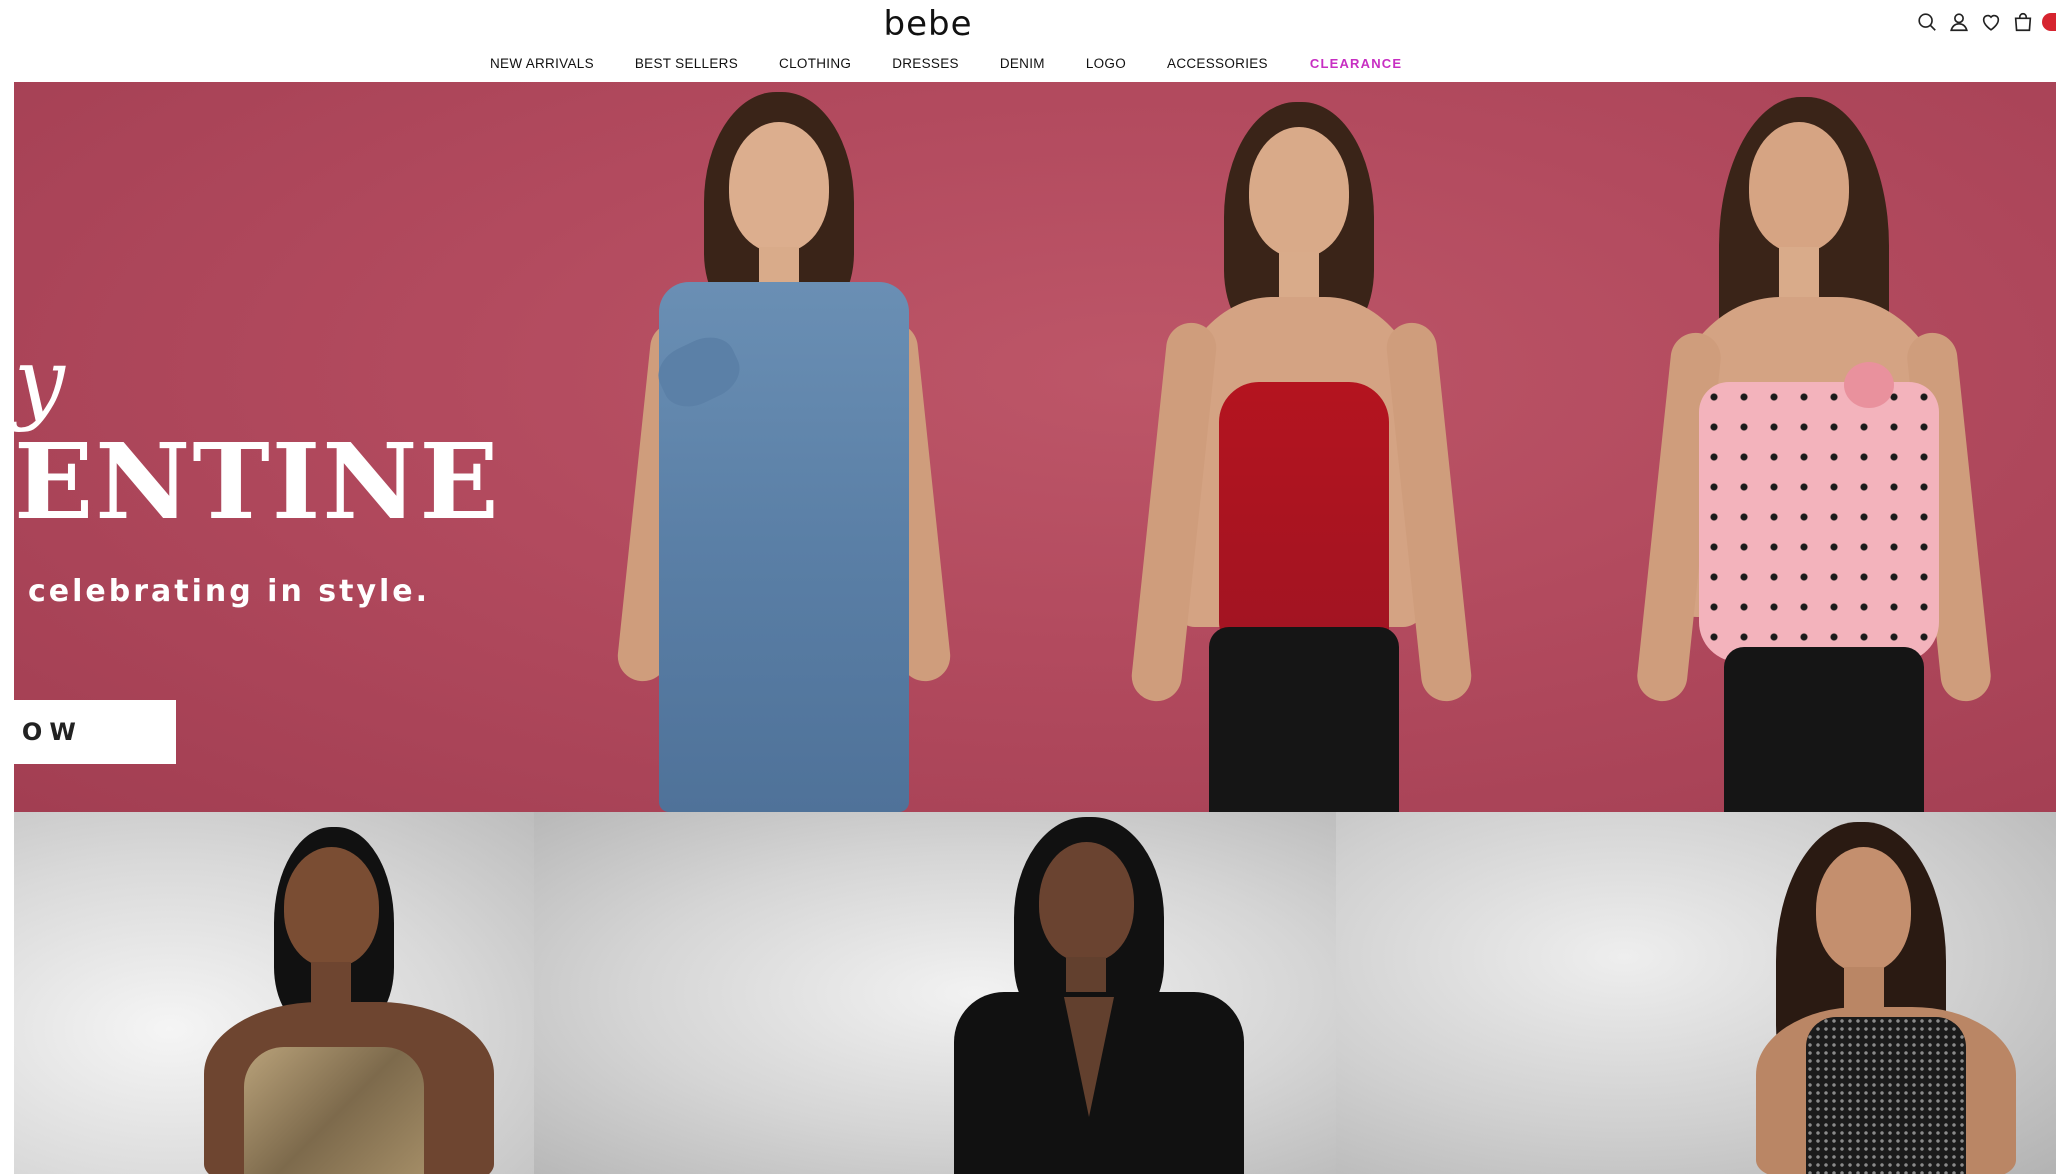 The image size is (2056, 1174). What do you see at coordinates (1356, 63) in the screenshot?
I see `nav-clearance: CLEARANCE` at bounding box center [1356, 63].